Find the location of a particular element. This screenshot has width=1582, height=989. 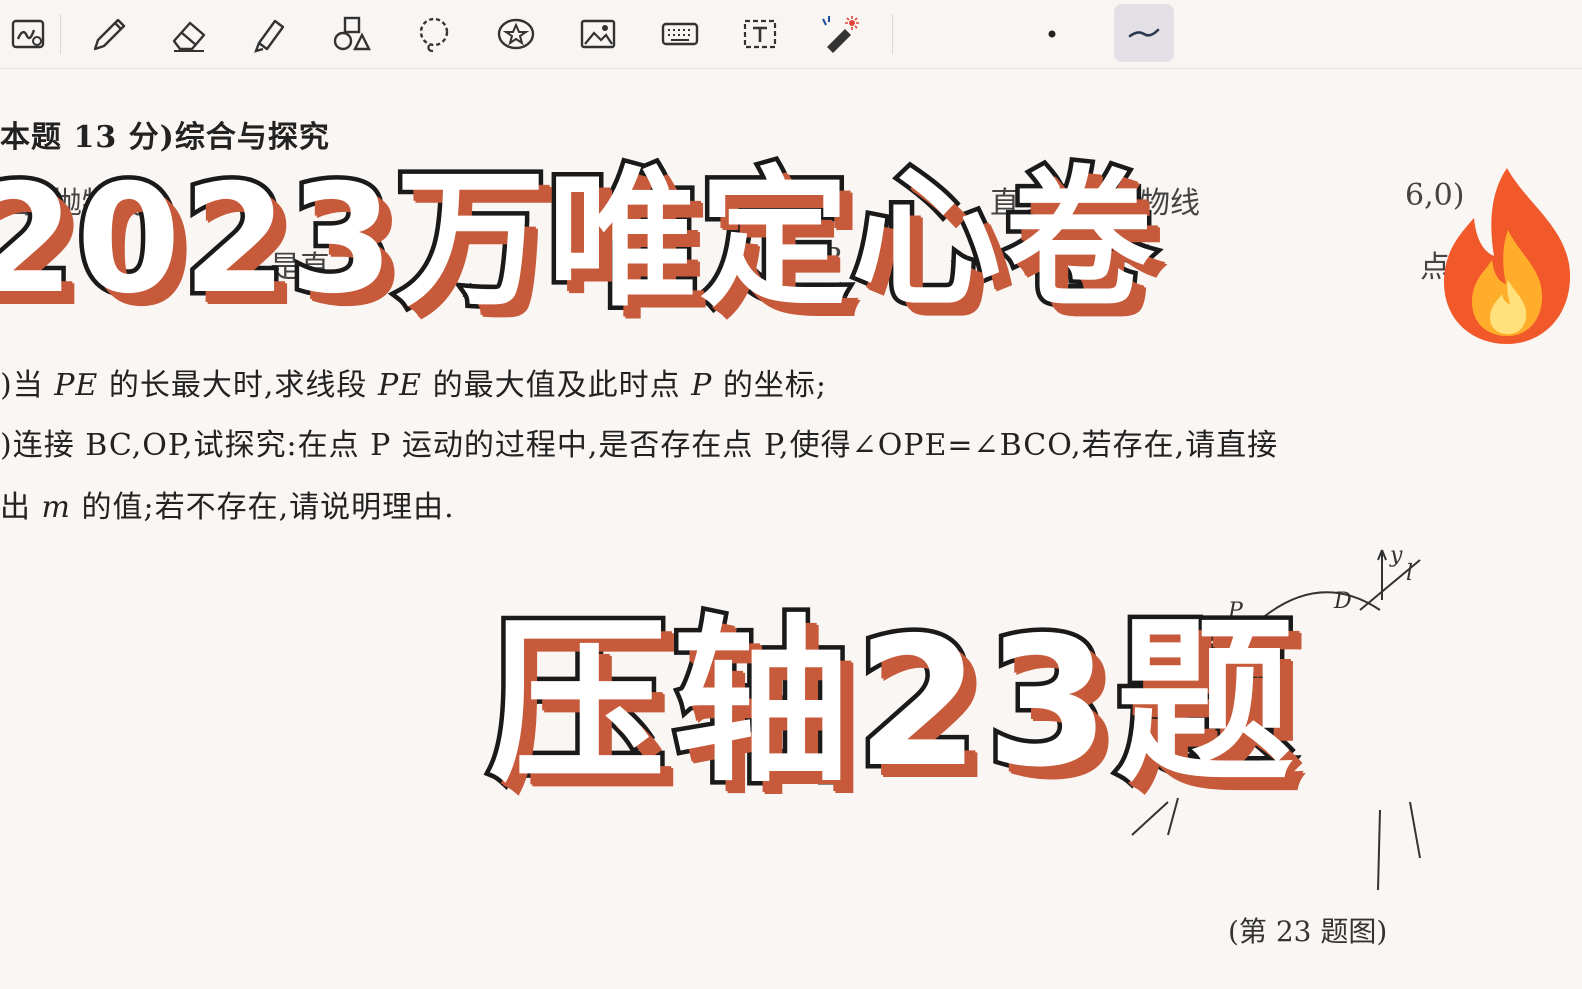

image-tool is located at coordinates (598, 34).